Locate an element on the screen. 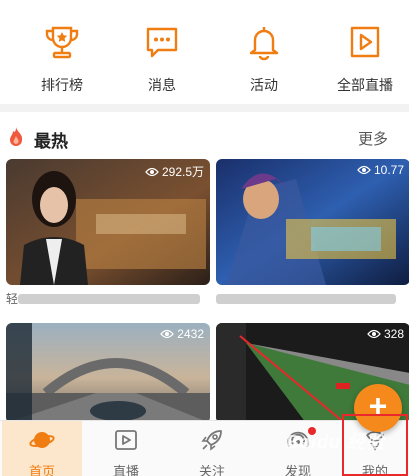  tab-label-follow: 关注 is located at coordinates (211, 470).